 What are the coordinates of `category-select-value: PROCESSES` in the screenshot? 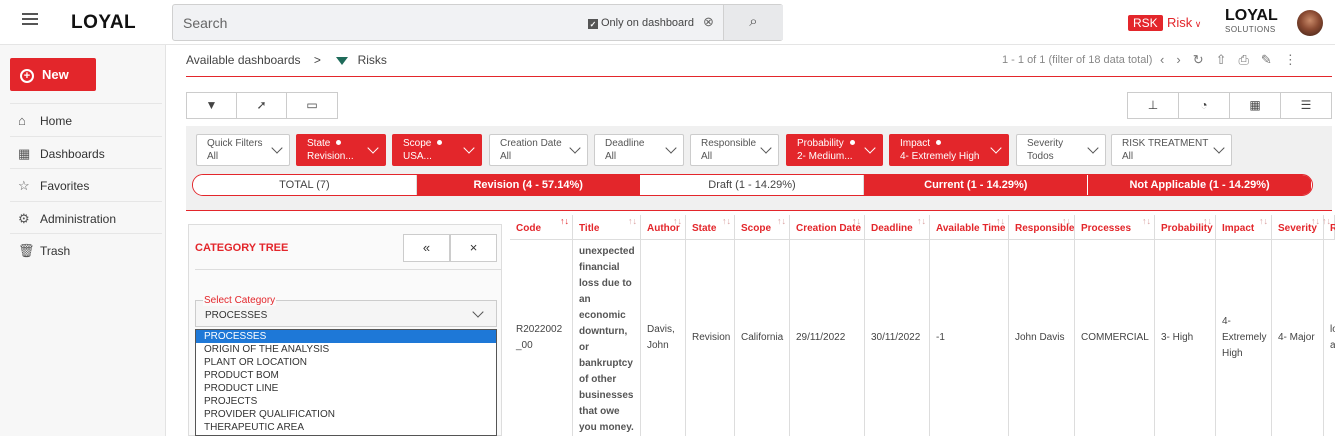 It's located at (236, 315).